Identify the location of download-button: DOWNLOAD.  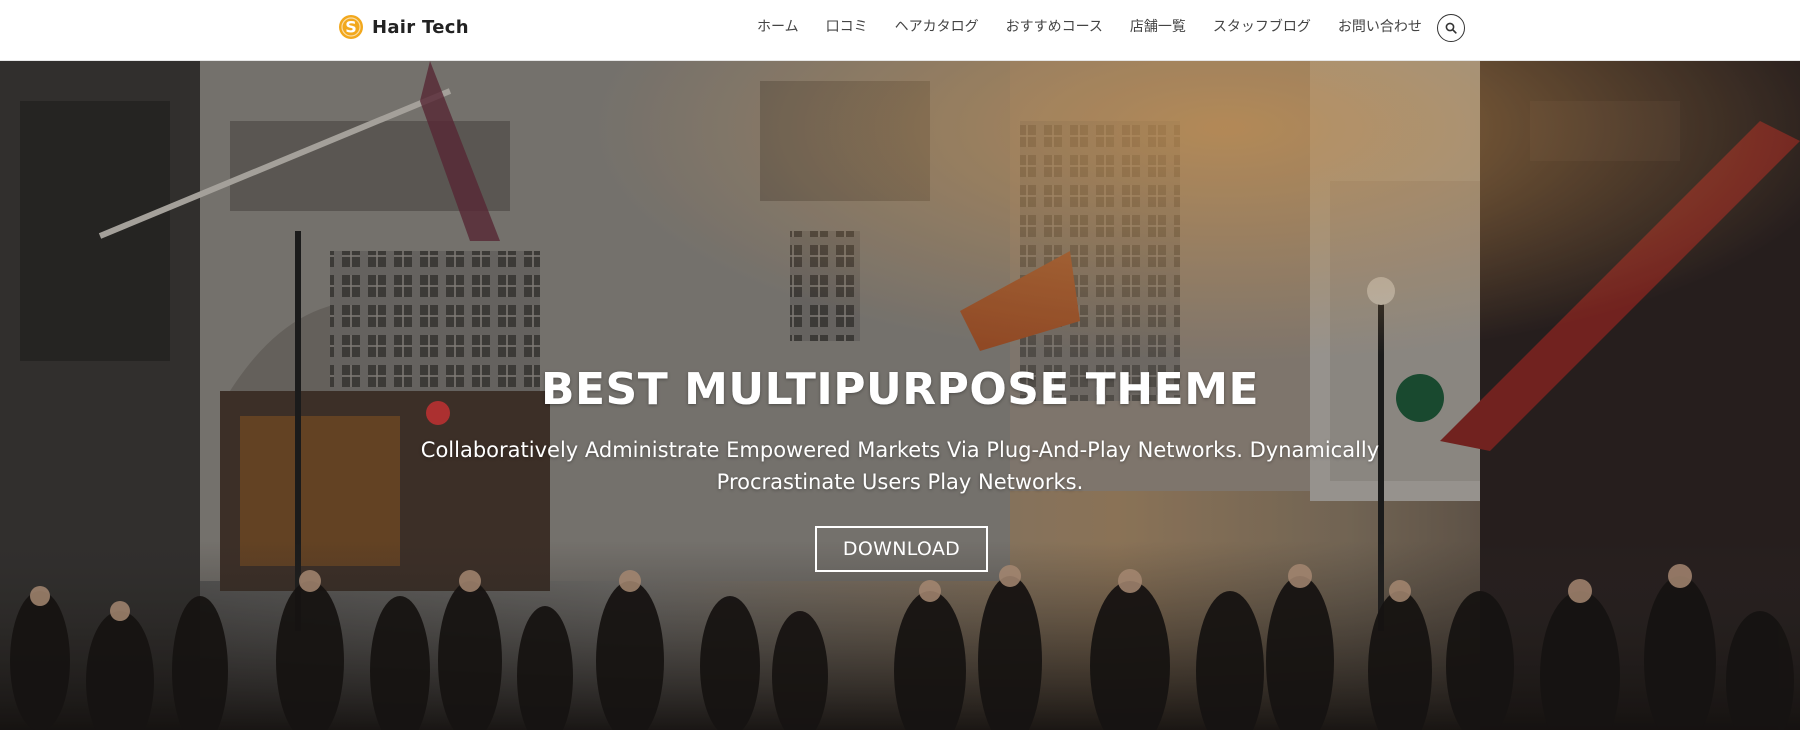
(901, 549).